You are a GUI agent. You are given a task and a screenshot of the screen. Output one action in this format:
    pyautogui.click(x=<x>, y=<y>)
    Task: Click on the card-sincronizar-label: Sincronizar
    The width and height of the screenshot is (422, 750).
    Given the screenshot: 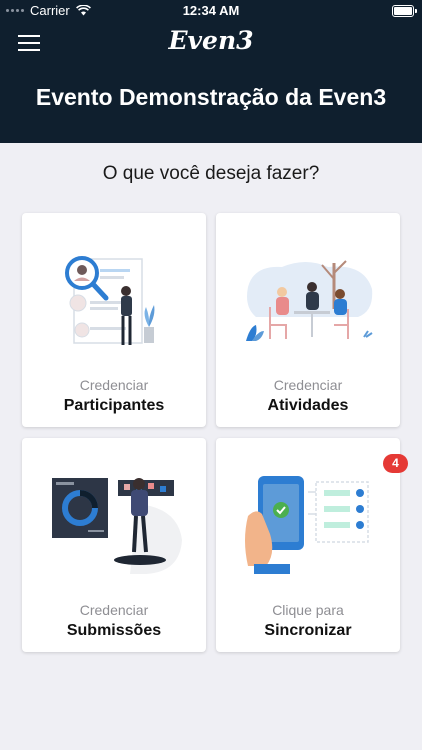 What is the action you would take?
    pyautogui.click(x=308, y=630)
    